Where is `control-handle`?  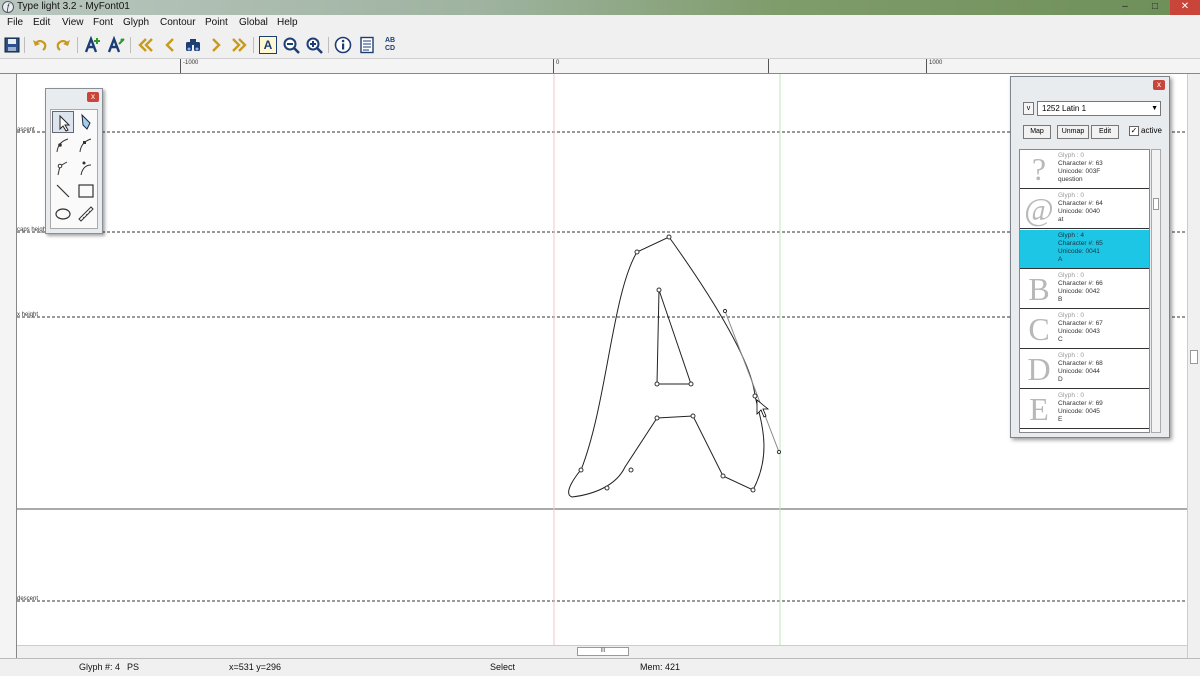
control-handle is located at coordinates (752, 381).